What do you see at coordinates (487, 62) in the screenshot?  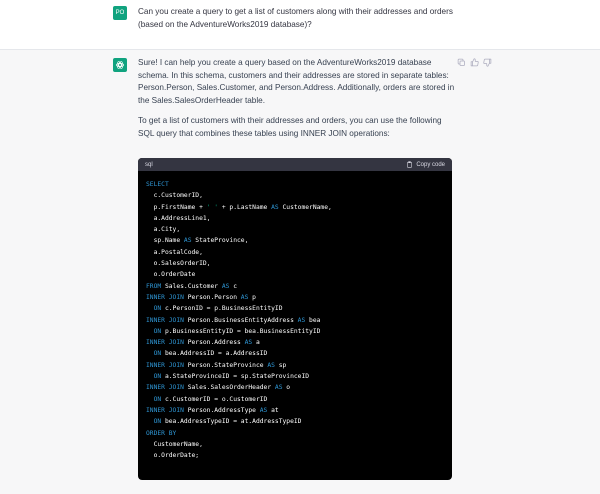 I see `thumbs-down-icon` at bounding box center [487, 62].